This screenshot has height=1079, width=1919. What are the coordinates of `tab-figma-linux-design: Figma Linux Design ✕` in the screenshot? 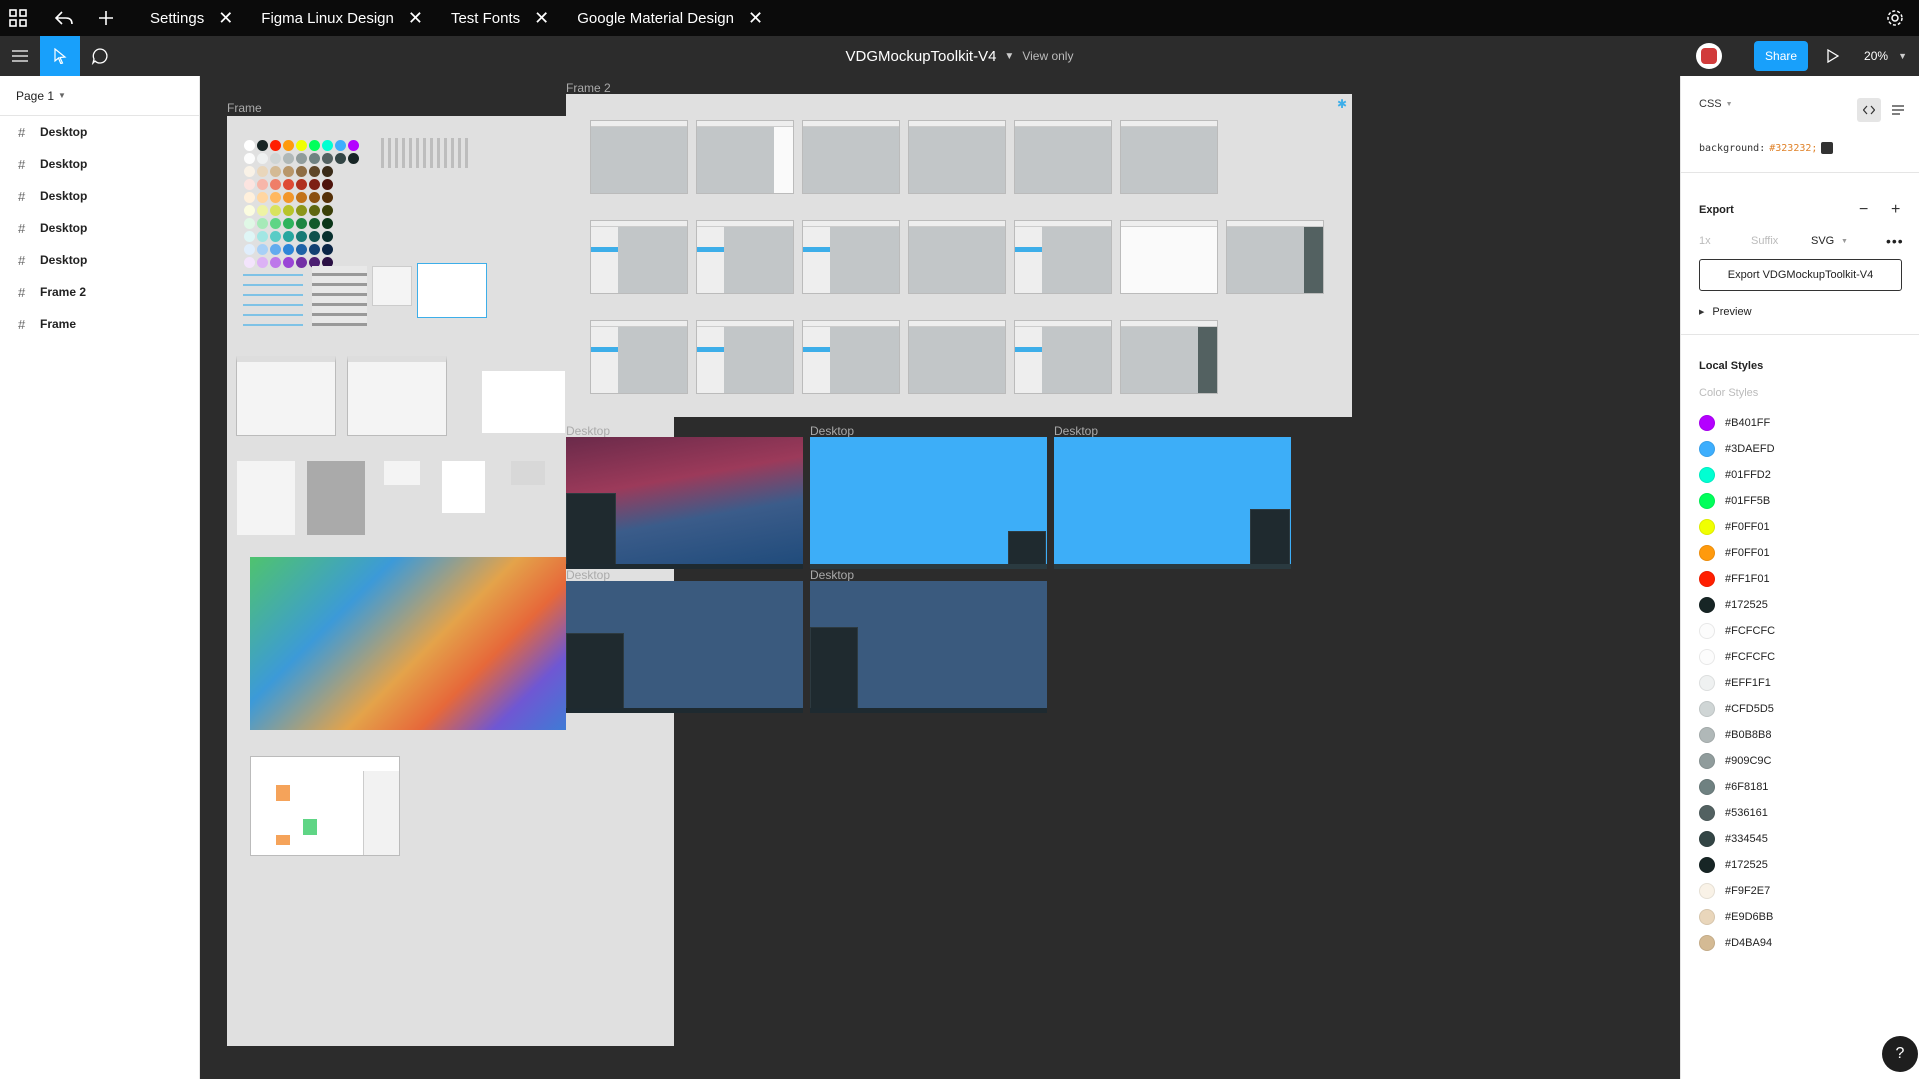 It's located at (342, 18).